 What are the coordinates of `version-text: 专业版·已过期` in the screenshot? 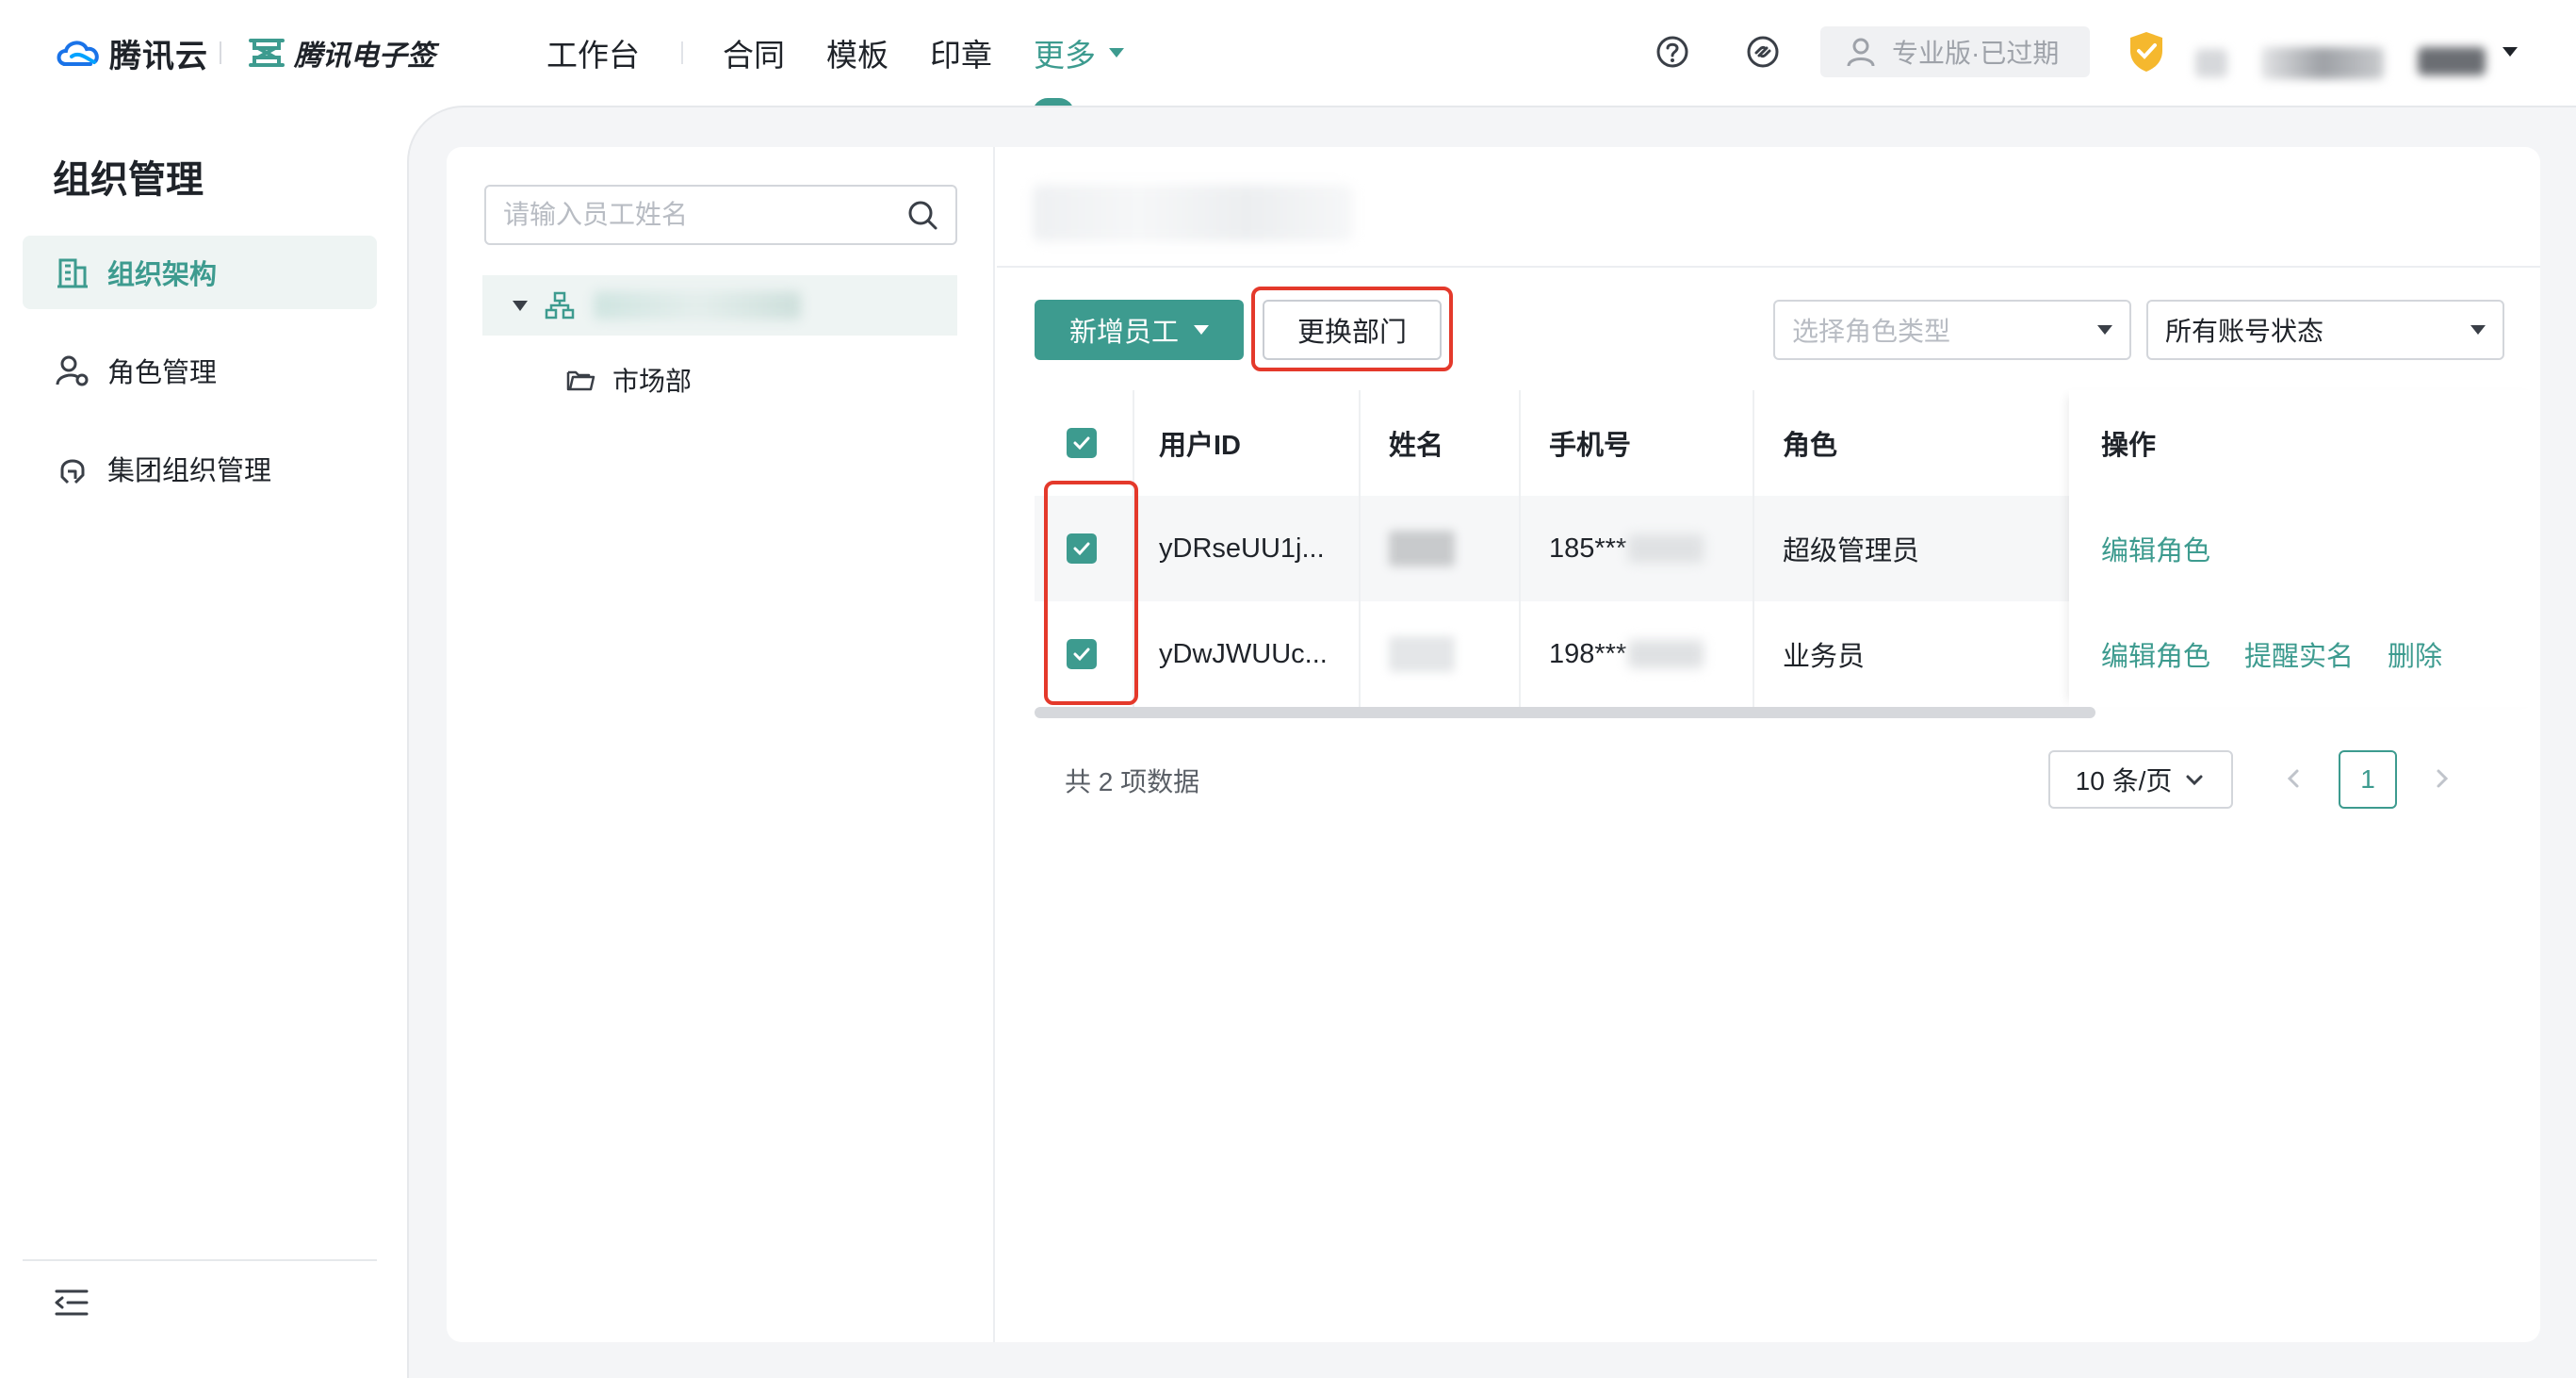 It's located at (1976, 54).